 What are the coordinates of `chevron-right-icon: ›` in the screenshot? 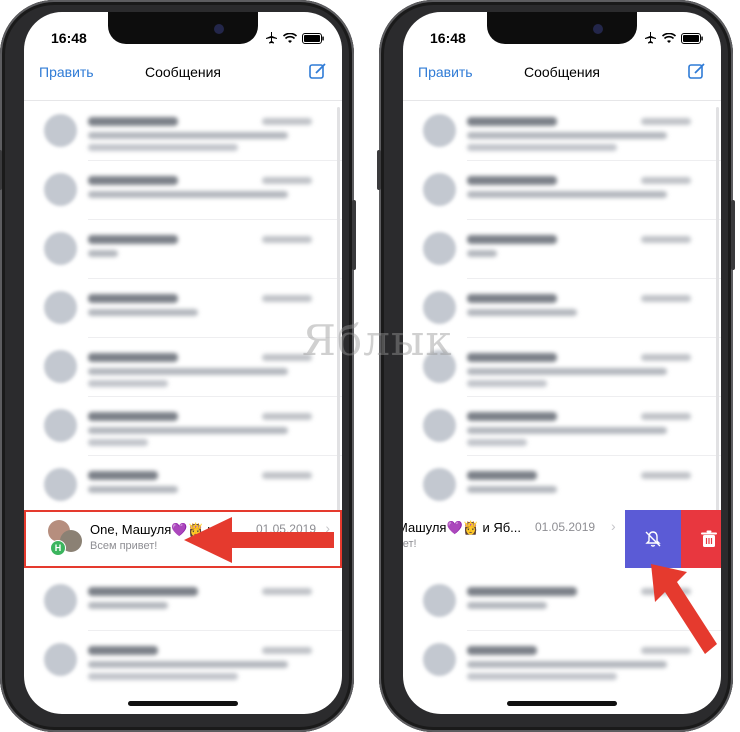 It's located at (613, 526).